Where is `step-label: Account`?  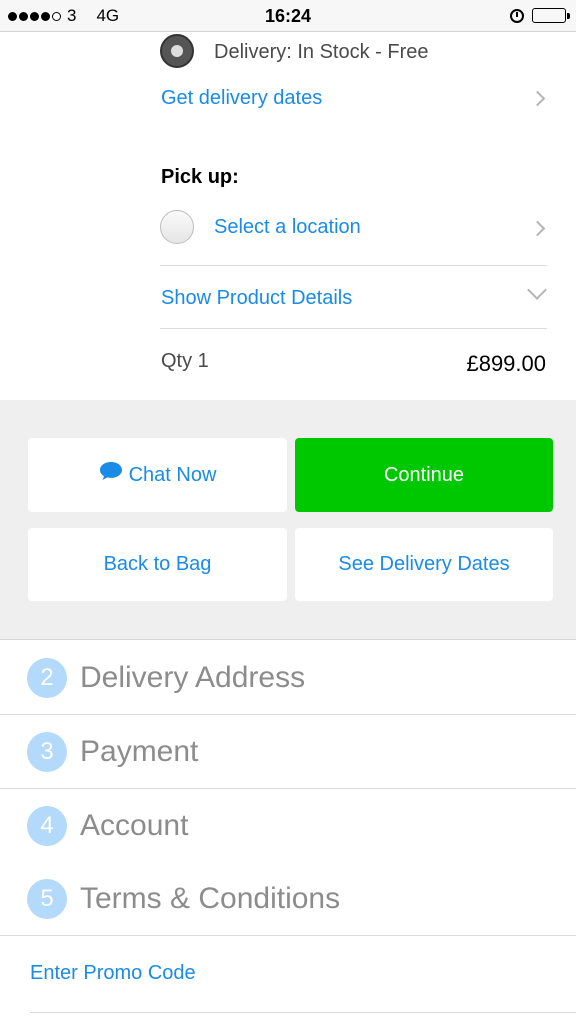
step-label: Account is located at coordinates (134, 825).